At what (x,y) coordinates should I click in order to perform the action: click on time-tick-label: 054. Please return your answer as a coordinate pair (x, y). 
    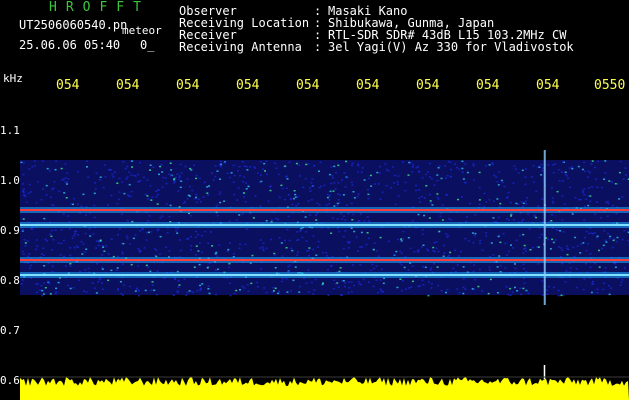
    Looking at the image, I should click on (548, 85).